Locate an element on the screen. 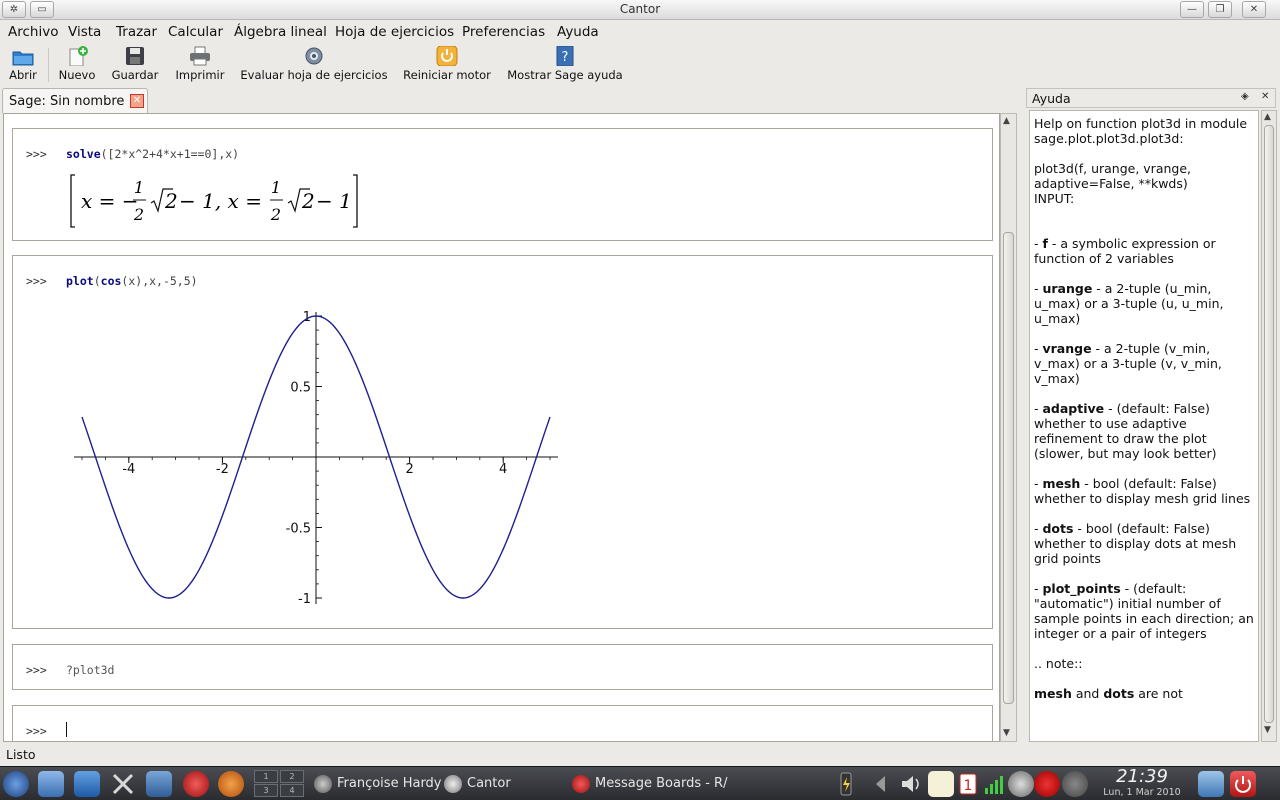 The height and width of the screenshot is (800, 1280). math-sqrt-arg-2: 2 is located at coordinates (308, 201).